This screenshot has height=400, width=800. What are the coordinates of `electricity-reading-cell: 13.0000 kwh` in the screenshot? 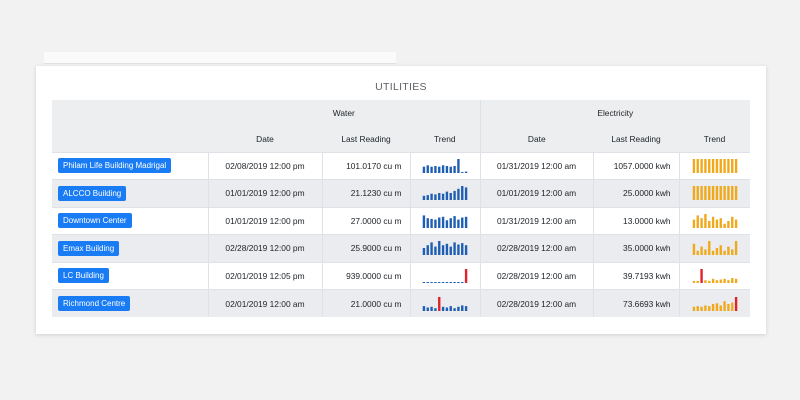 It's located at (636, 220).